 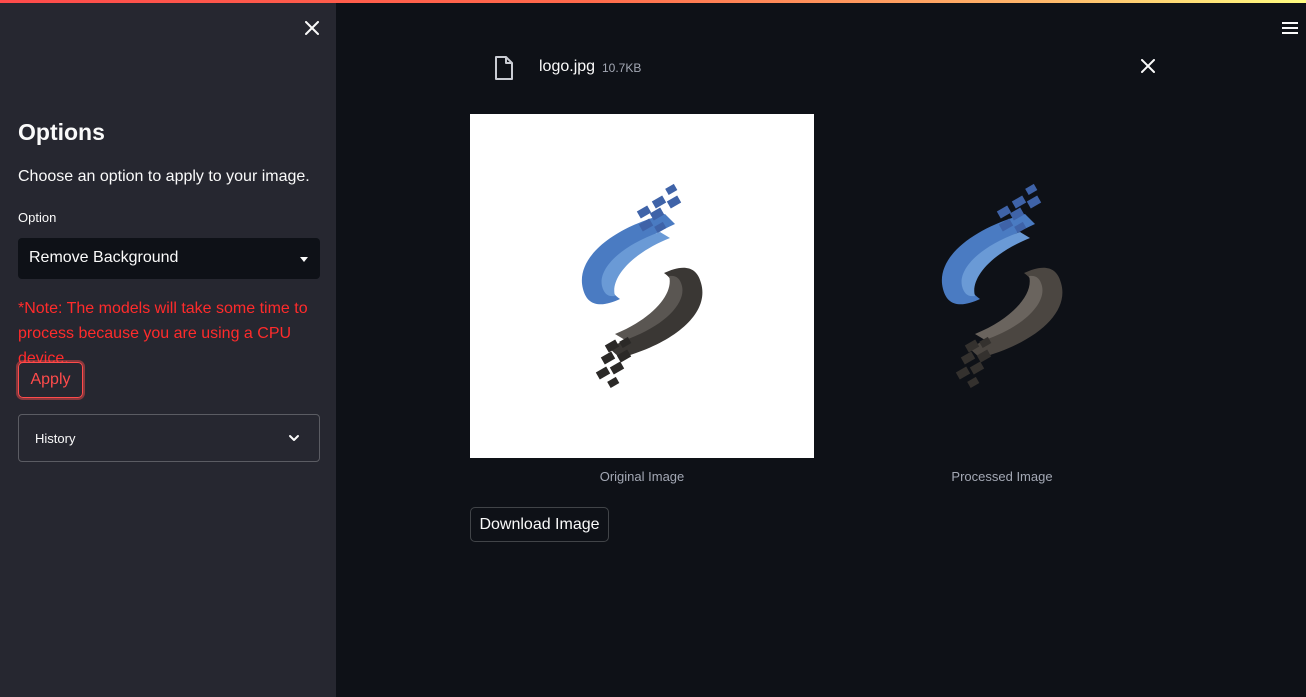 What do you see at coordinates (294, 438) in the screenshot?
I see `chevron-down-icon` at bounding box center [294, 438].